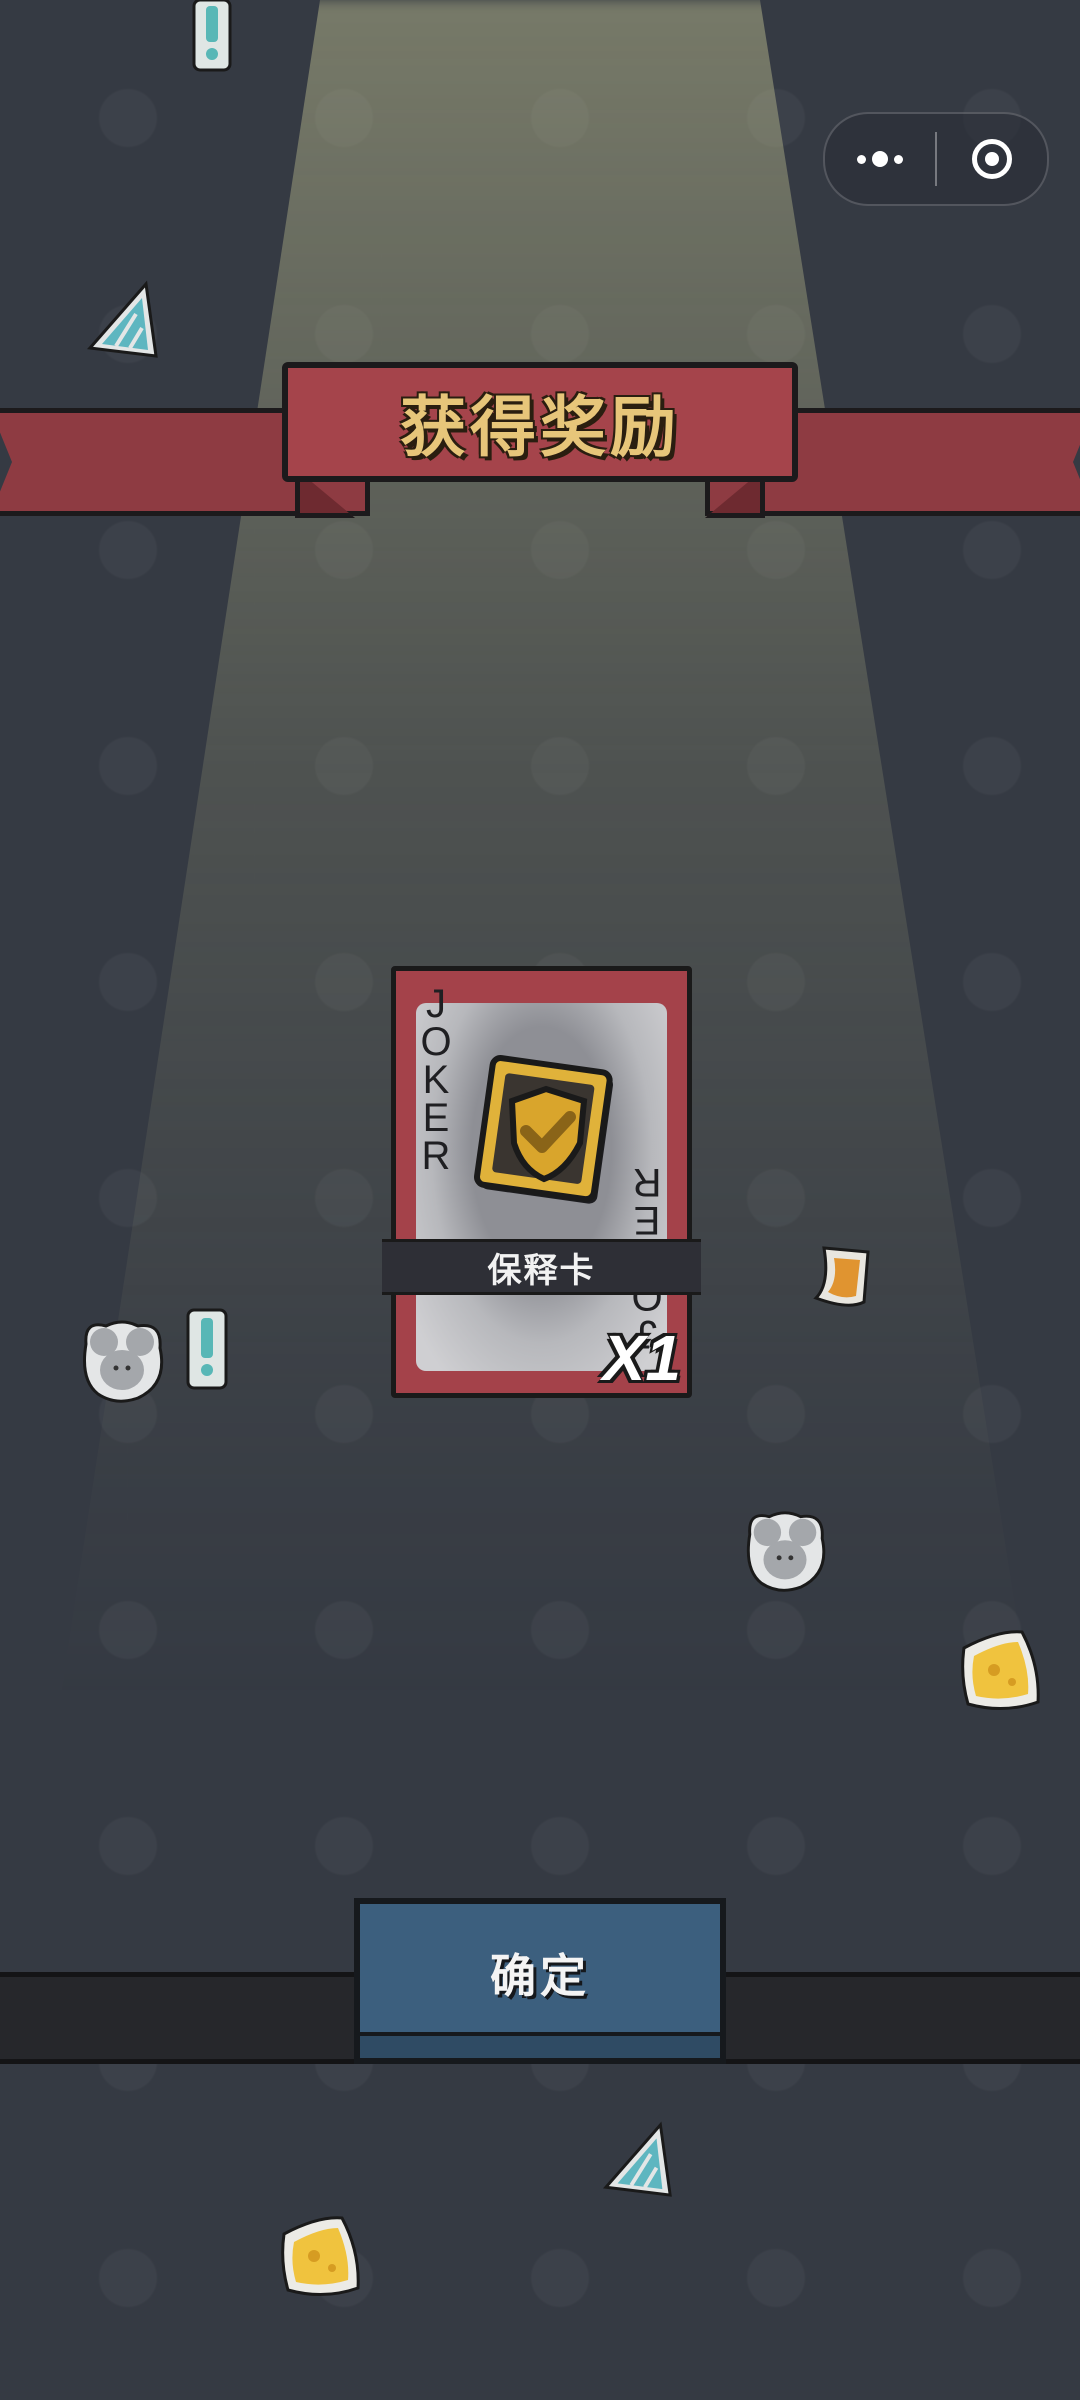  What do you see at coordinates (540, 1976) in the screenshot?
I see `confirm-button-label: 确定` at bounding box center [540, 1976].